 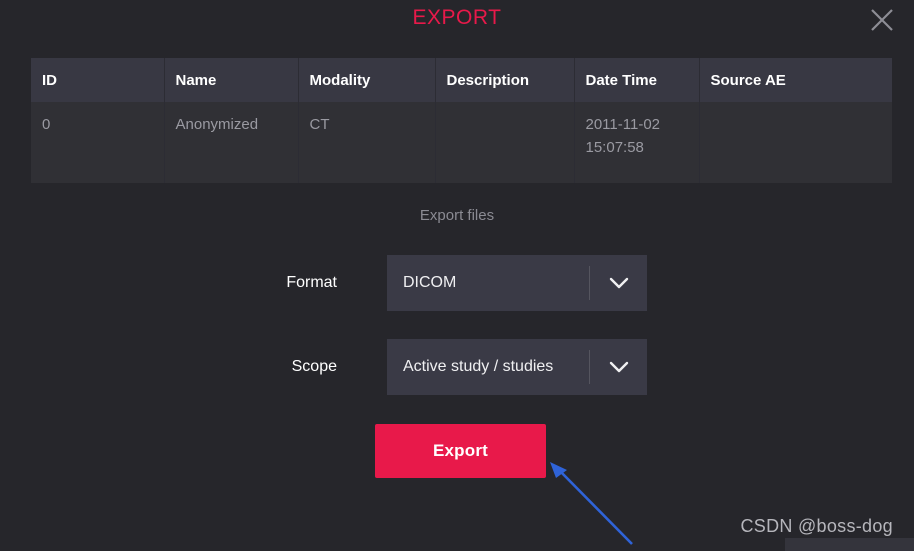 What do you see at coordinates (231, 142) in the screenshot?
I see `cell-name: Anonymized` at bounding box center [231, 142].